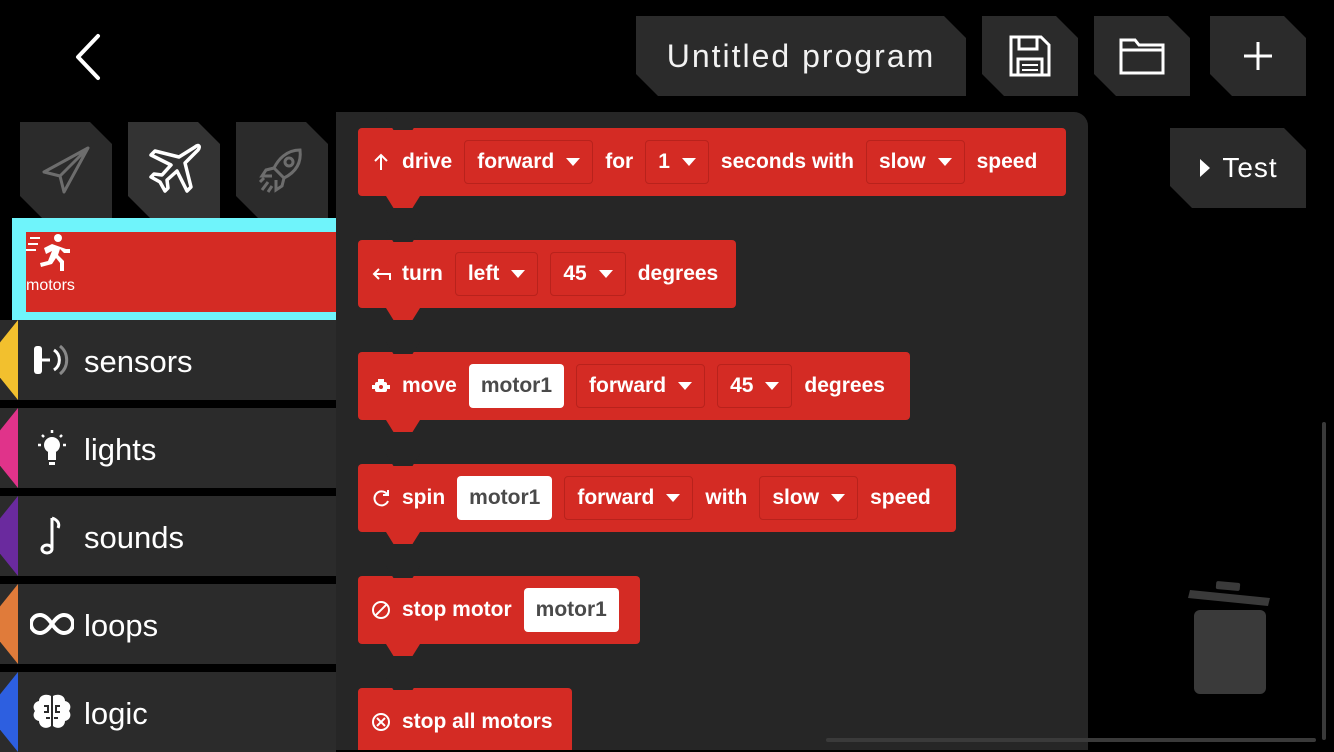  I want to click on turn-block: turn left 45 degrees, so click(547, 274).